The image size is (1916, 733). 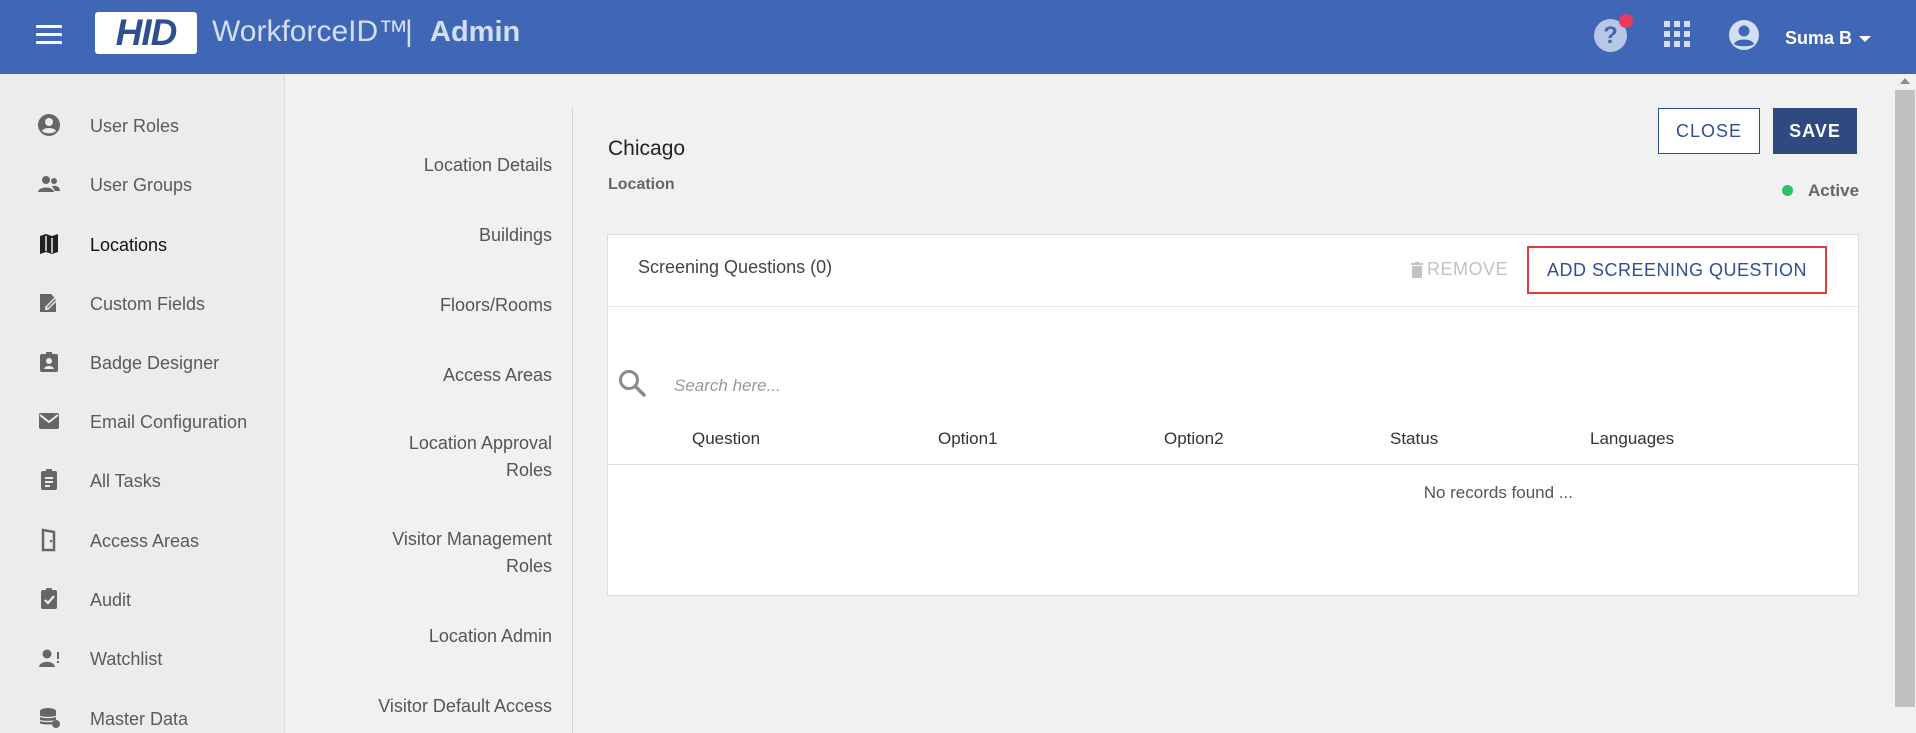 What do you see at coordinates (480, 443) in the screenshot?
I see `subnav-item-label: Location Approval` at bounding box center [480, 443].